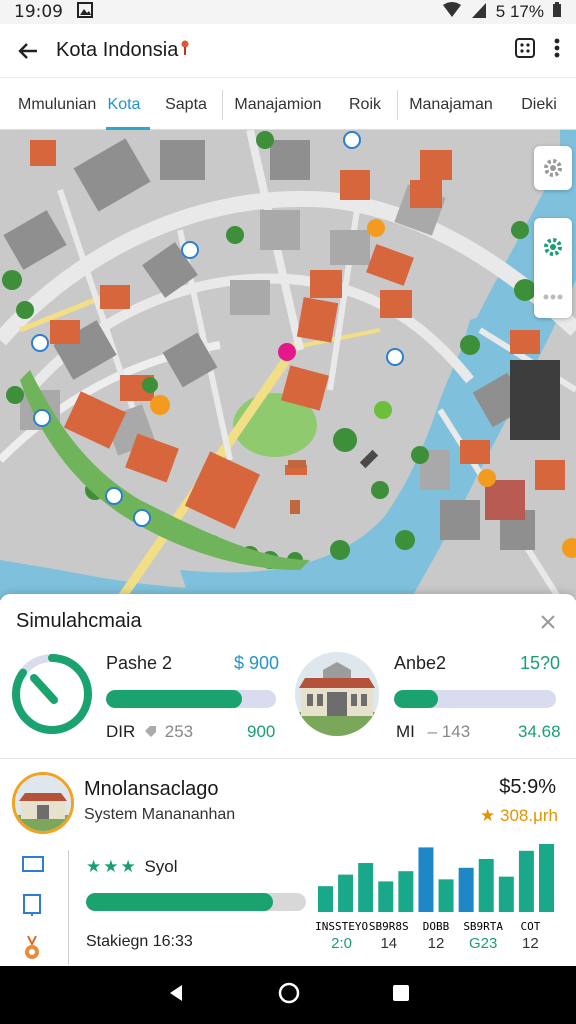  I want to click on window-icon, so click(42, 870).